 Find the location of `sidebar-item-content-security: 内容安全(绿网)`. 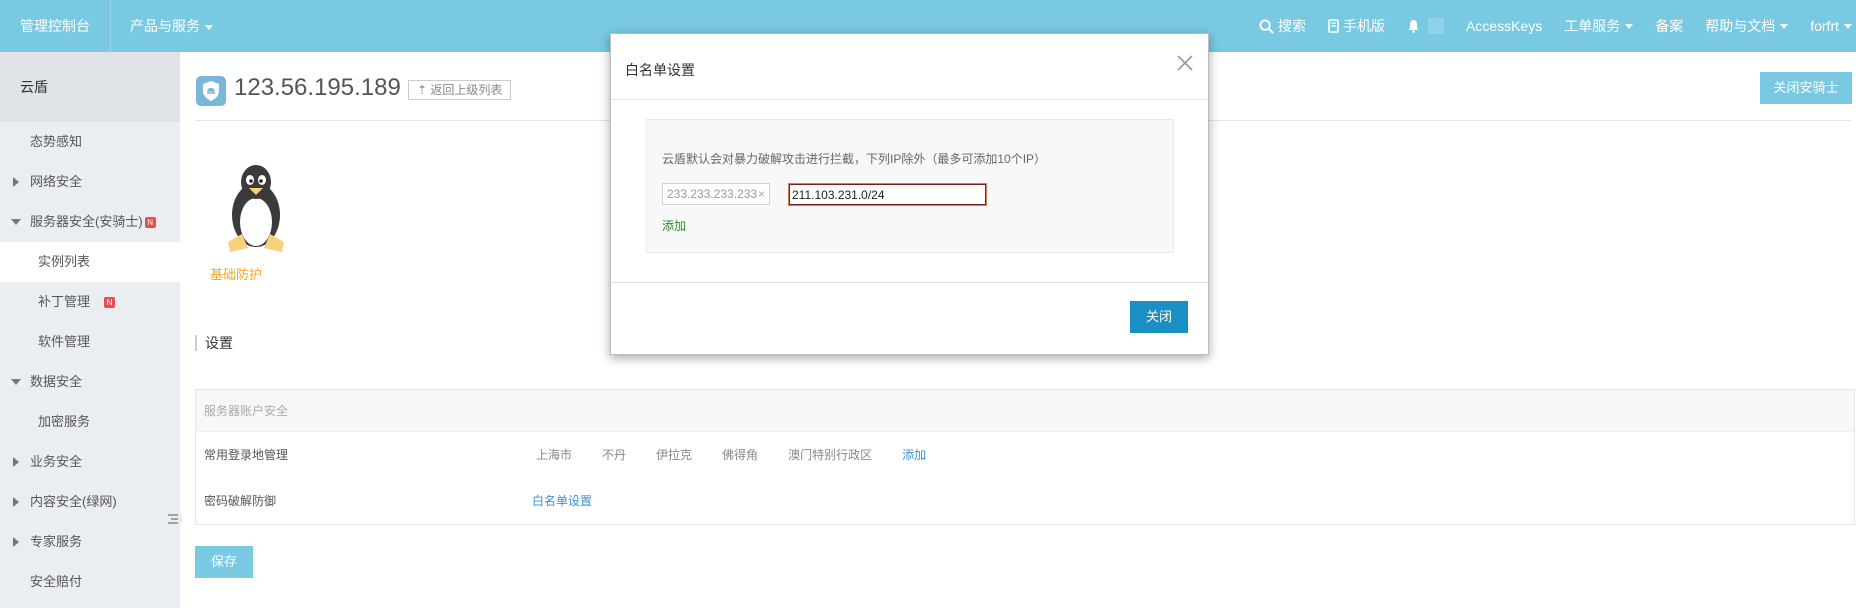

sidebar-item-content-security: 内容安全(绿网) is located at coordinates (90, 502).